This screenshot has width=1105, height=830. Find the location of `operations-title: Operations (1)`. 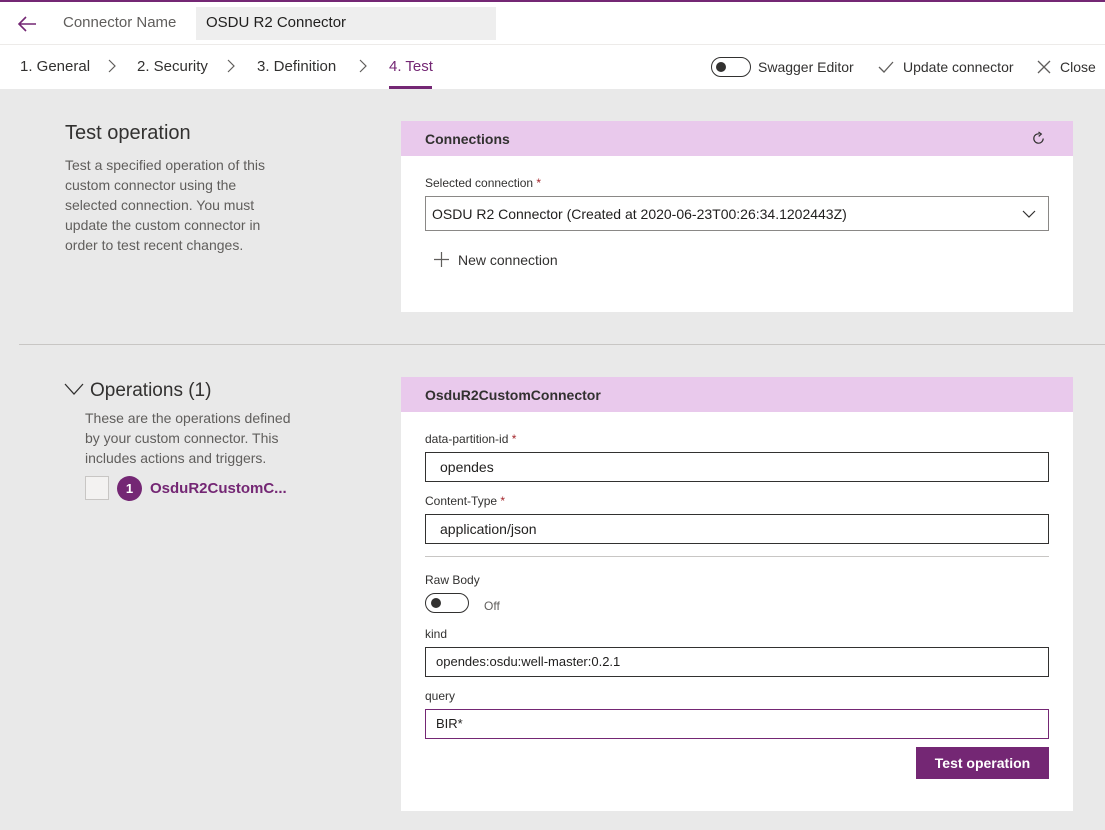

operations-title: Operations (1) is located at coordinates (150, 391).